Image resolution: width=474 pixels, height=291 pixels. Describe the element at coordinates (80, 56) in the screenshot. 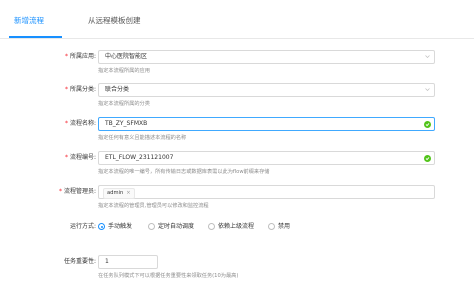

I see `application-label: * 所属应用:` at that location.